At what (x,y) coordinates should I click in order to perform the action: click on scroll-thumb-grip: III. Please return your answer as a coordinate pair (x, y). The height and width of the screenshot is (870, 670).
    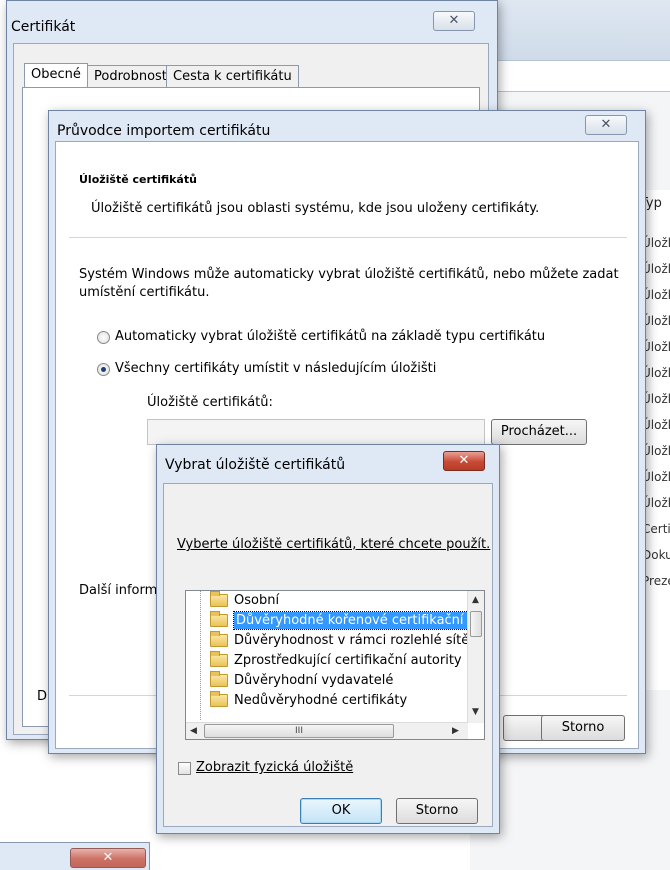
    Looking at the image, I should click on (299, 731).